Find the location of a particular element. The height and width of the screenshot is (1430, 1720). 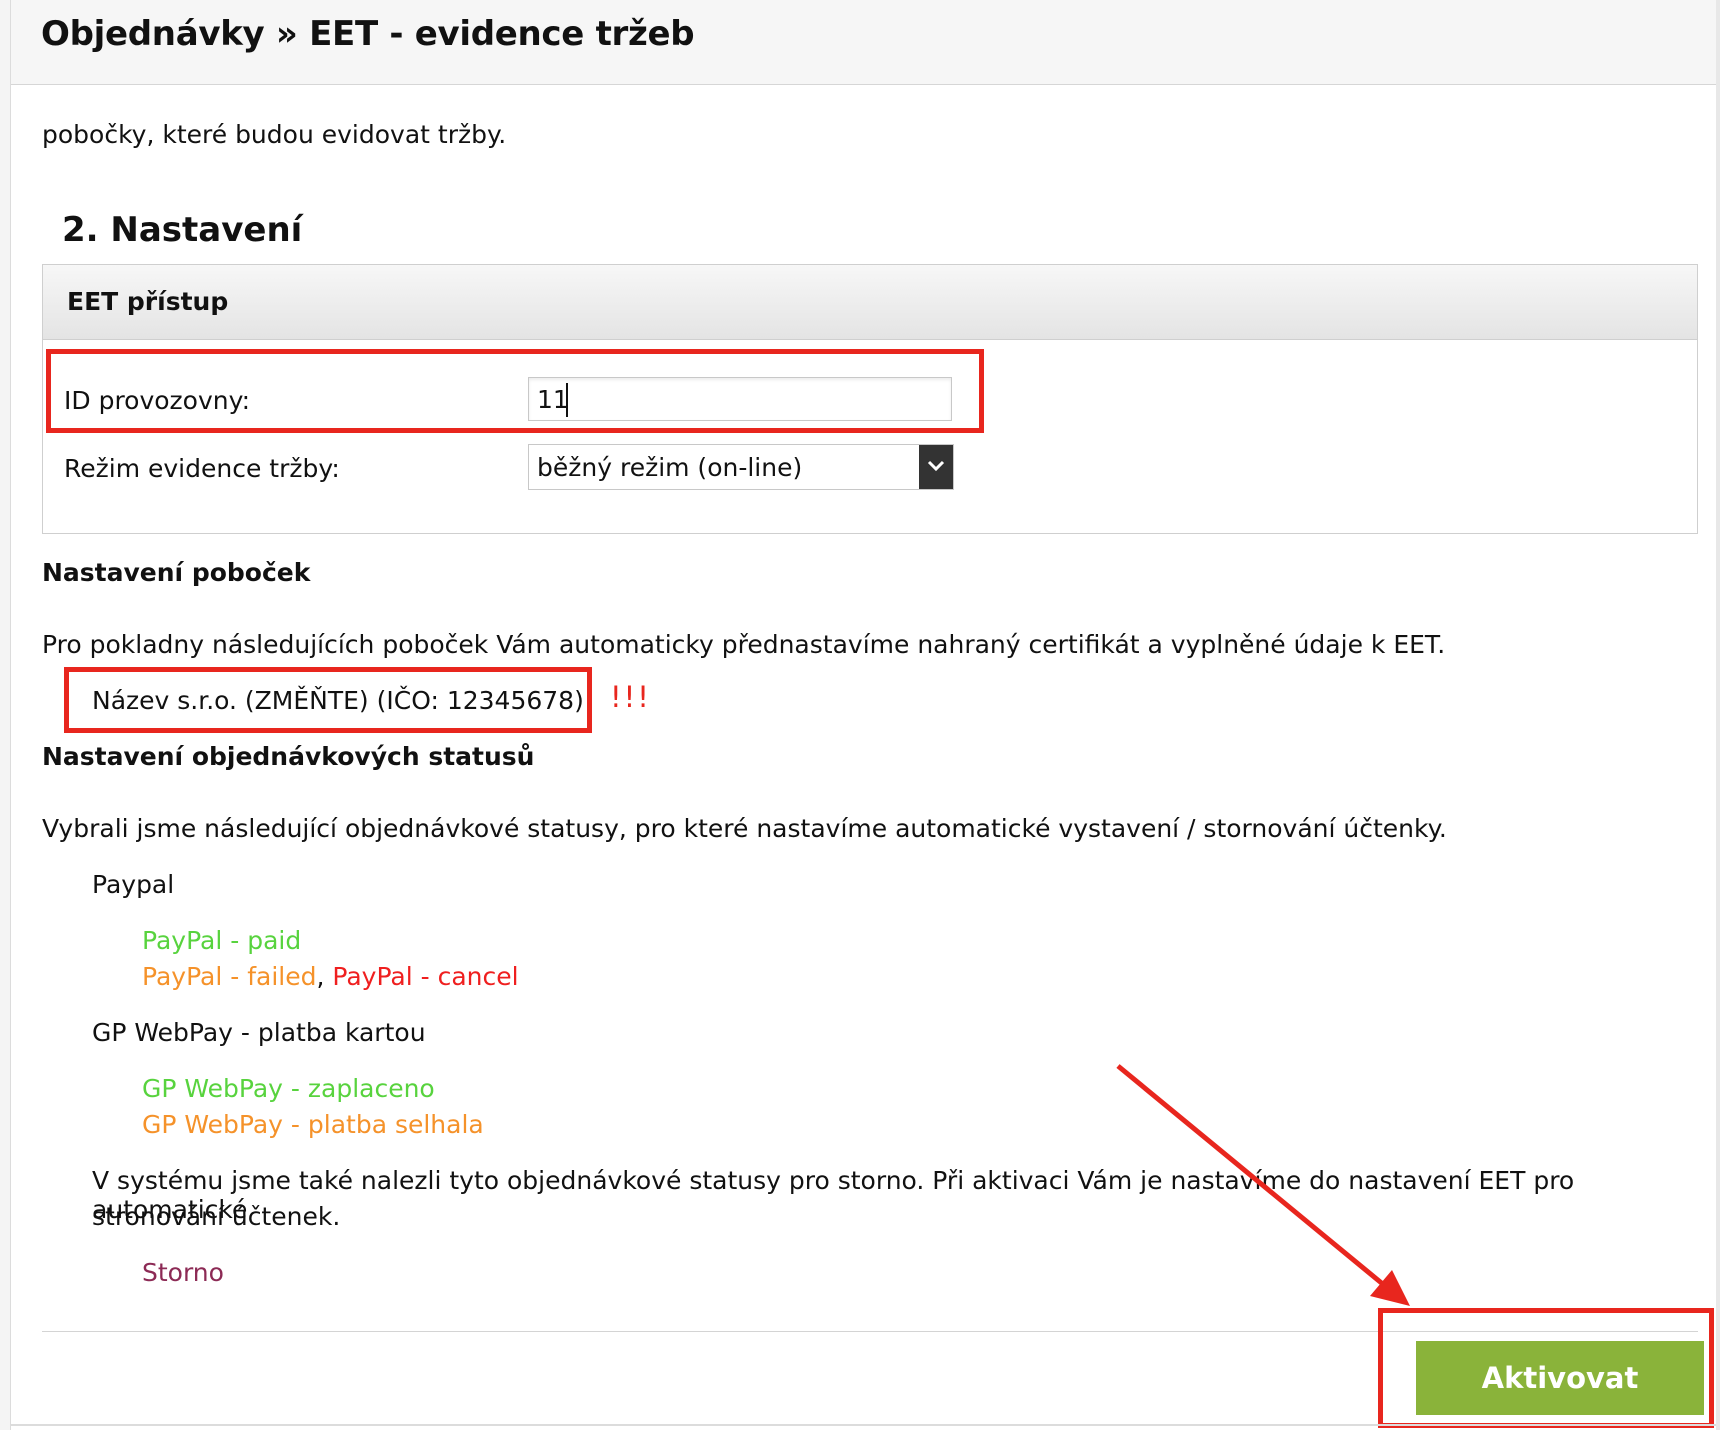

annotation-arrow is located at coordinates (1263, 1185).